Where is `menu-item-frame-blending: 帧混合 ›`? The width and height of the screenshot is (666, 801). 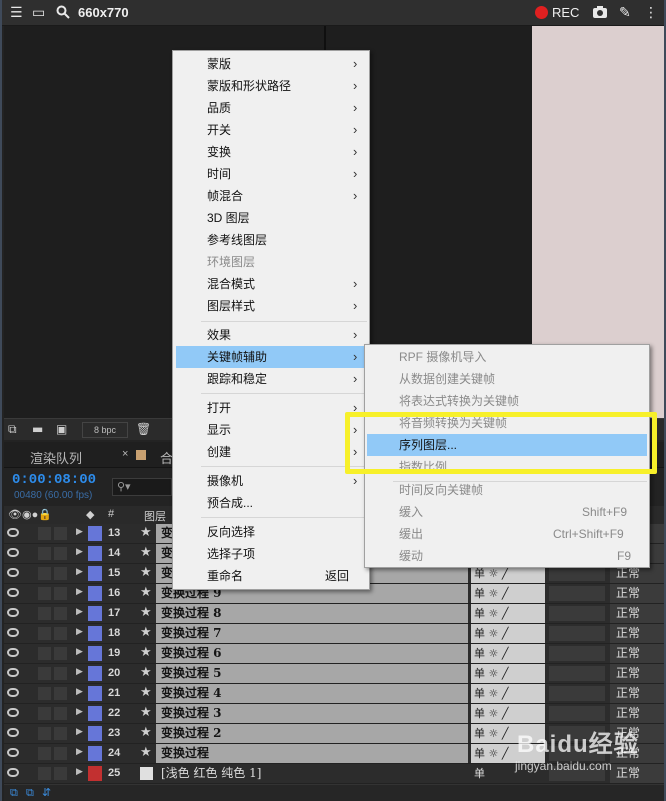 menu-item-frame-blending: 帧混合 › is located at coordinates (271, 196).